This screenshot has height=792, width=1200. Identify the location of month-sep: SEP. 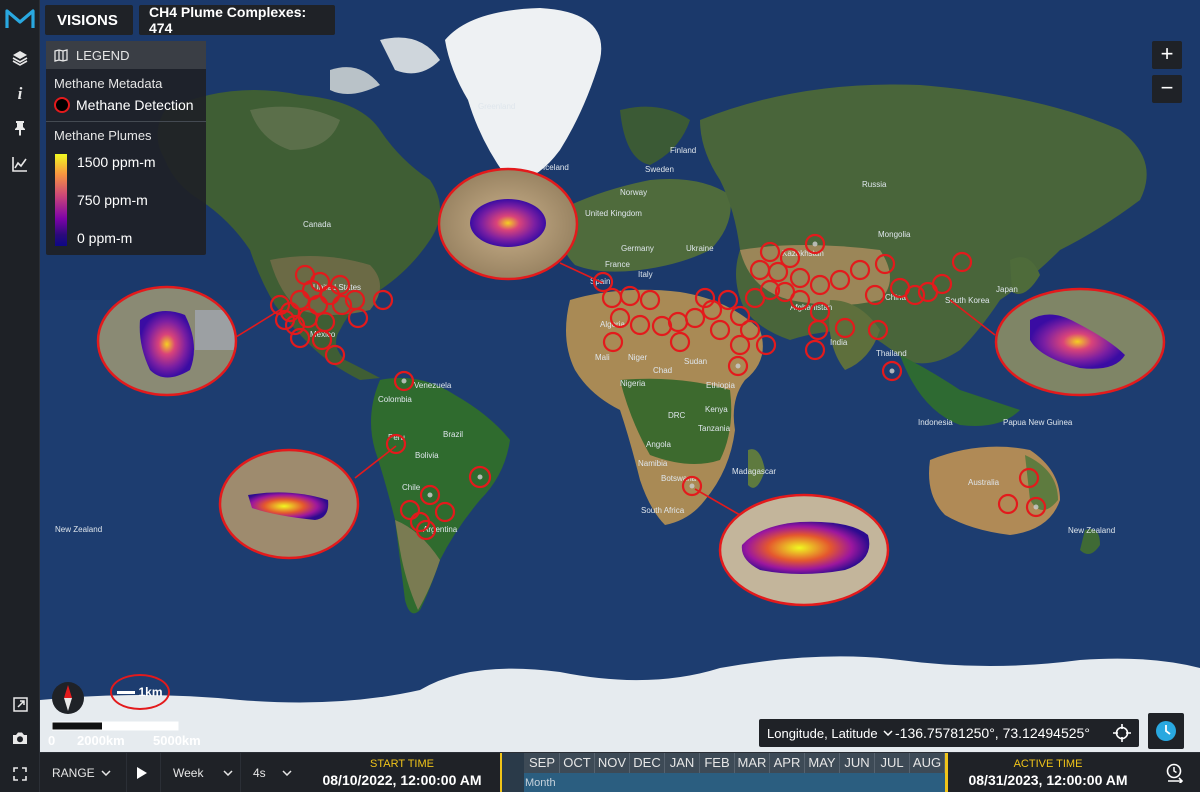
(542, 763).